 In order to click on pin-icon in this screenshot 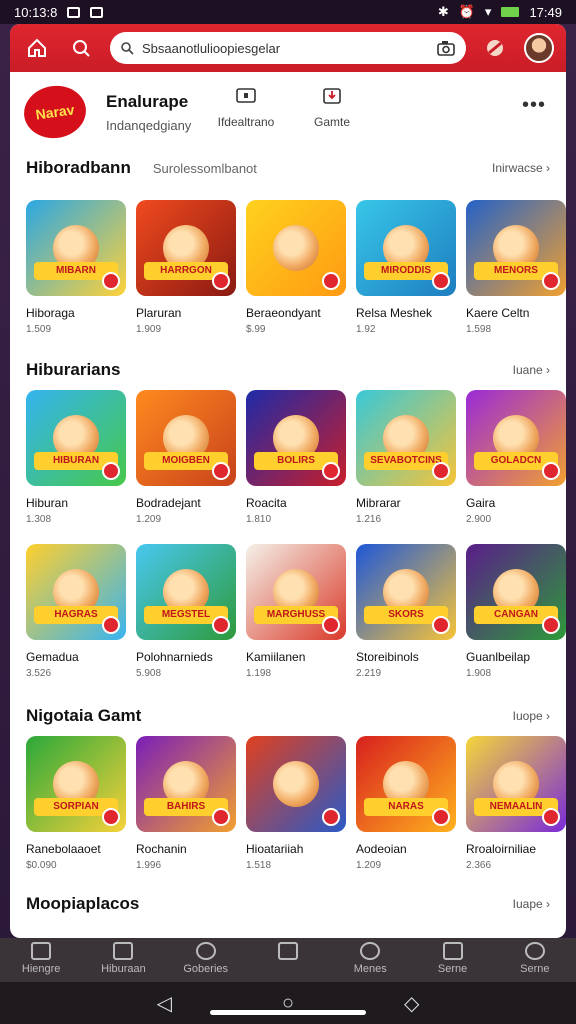, I will do `click(370, 951)`.